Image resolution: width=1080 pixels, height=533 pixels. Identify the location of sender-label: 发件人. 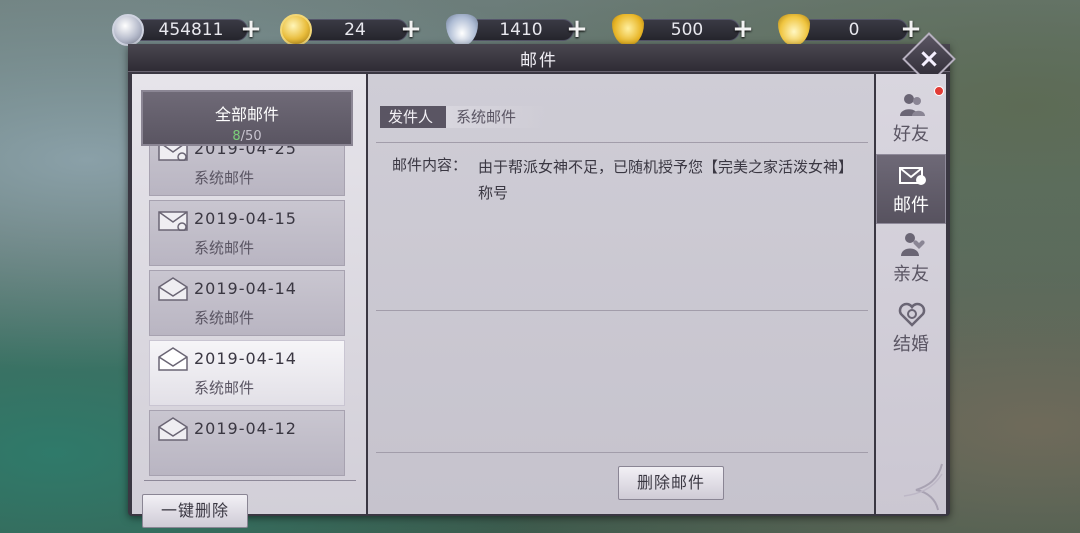
(413, 117).